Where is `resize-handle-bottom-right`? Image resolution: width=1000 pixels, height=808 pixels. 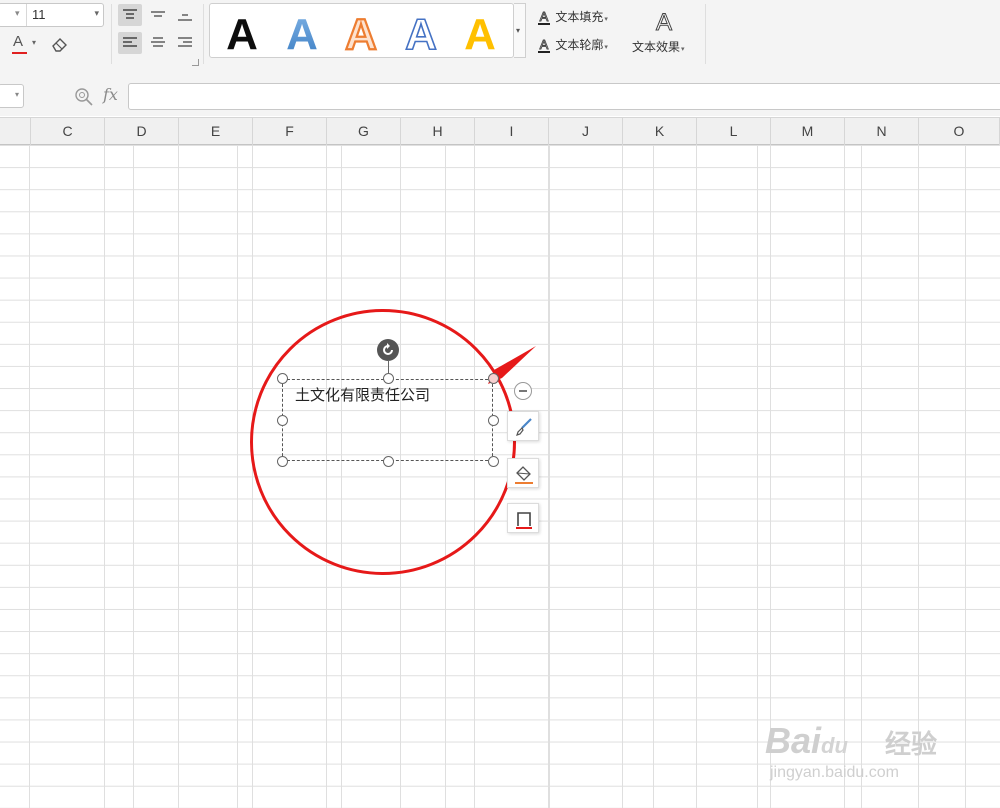
resize-handle-bottom-right is located at coordinates (493, 461).